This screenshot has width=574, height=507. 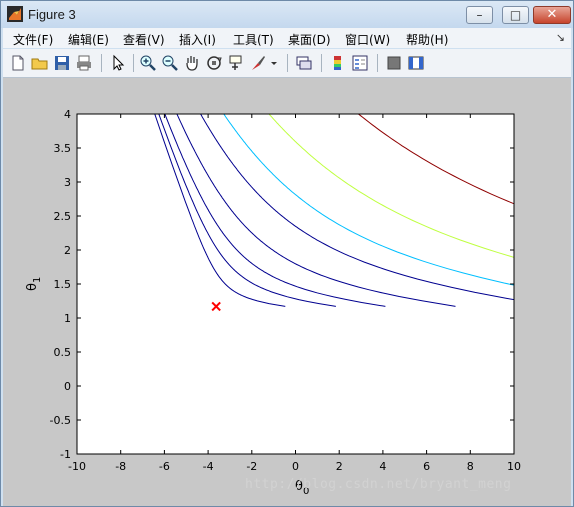 What do you see at coordinates (258, 63) in the screenshot?
I see `brush-icon` at bounding box center [258, 63].